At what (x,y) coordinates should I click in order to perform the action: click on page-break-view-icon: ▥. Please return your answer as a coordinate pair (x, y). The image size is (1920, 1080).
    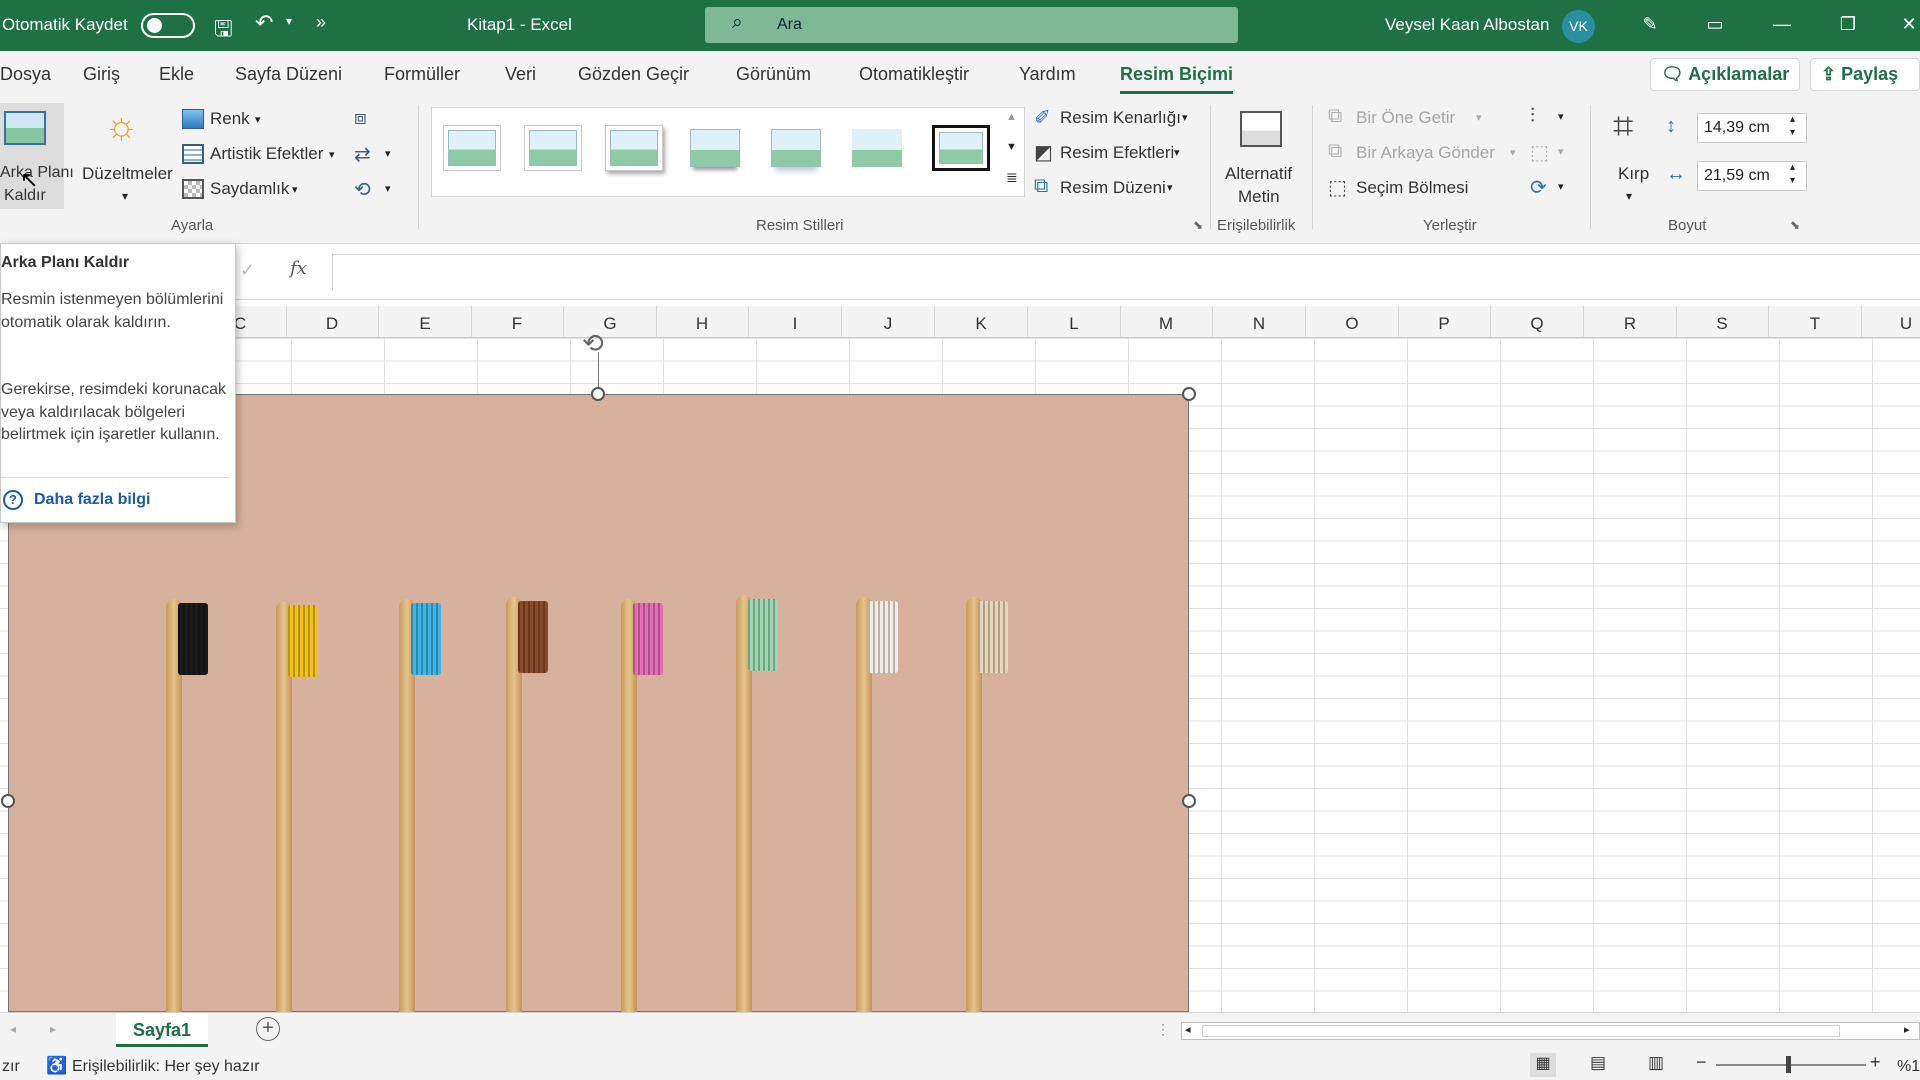
    Looking at the image, I should click on (1656, 1063).